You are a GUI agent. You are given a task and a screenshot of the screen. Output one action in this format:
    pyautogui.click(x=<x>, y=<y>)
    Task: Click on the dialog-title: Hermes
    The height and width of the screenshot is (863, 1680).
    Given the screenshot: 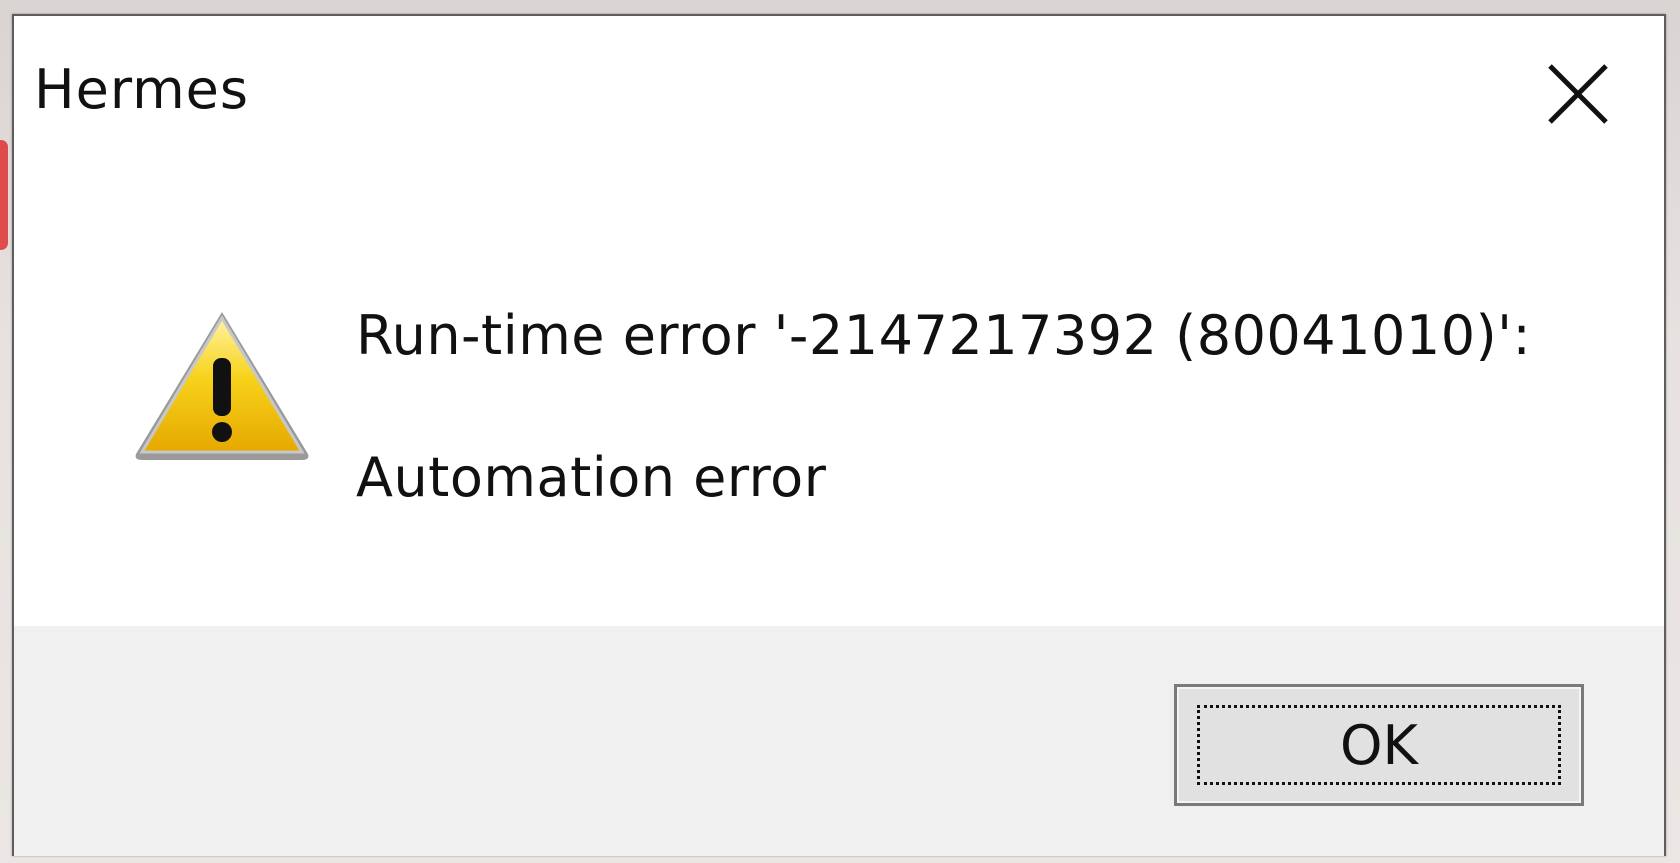 What is the action you would take?
    pyautogui.click(x=142, y=89)
    